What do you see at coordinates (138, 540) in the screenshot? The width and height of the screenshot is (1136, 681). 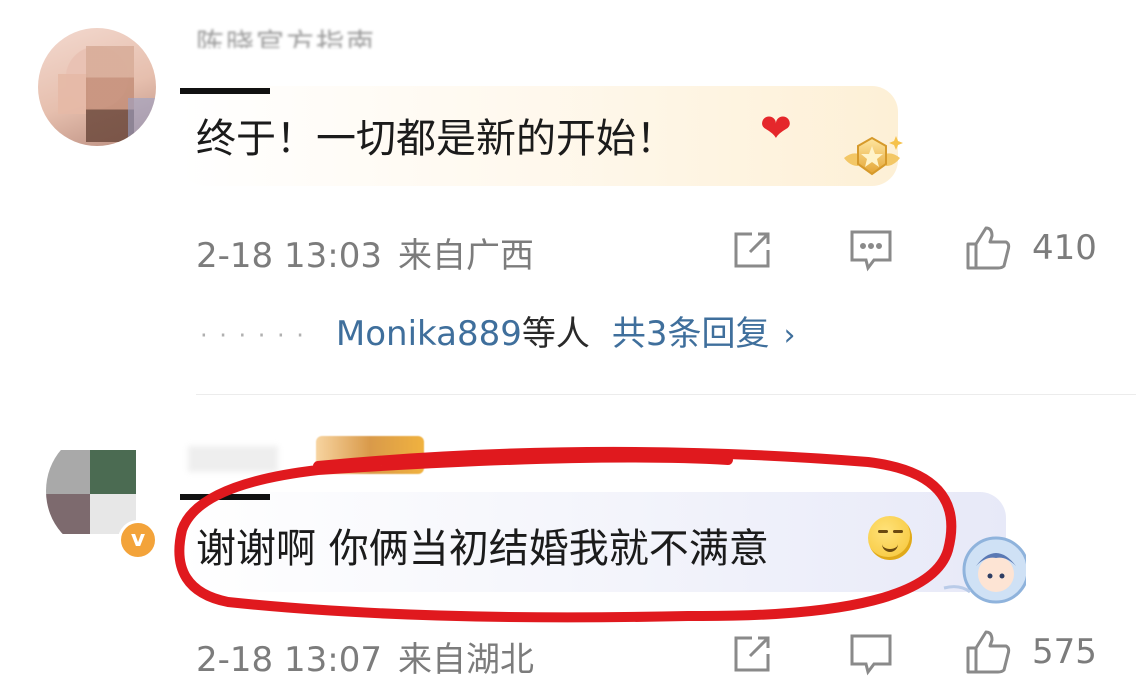 I see `verified-badge: v` at bounding box center [138, 540].